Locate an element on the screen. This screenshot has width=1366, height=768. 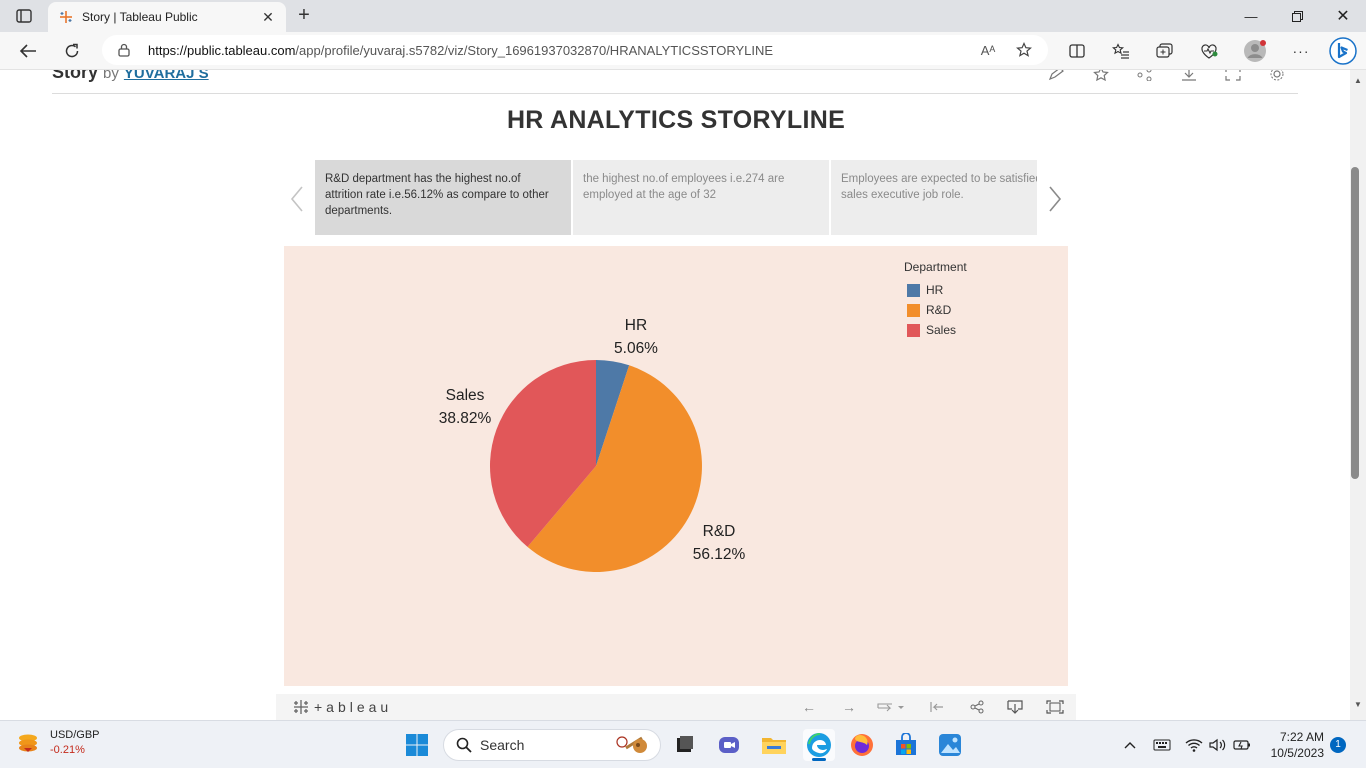
slice-label-hr-name: HR is located at coordinates (636, 325).